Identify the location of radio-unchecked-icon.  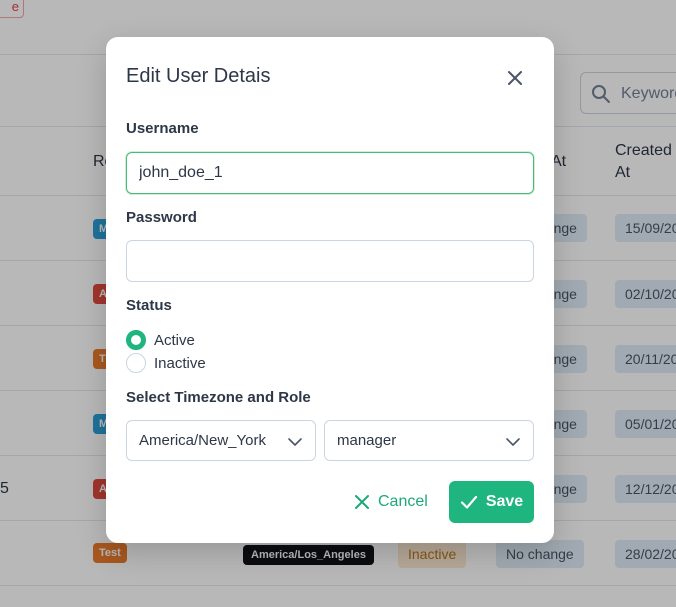
(136, 363).